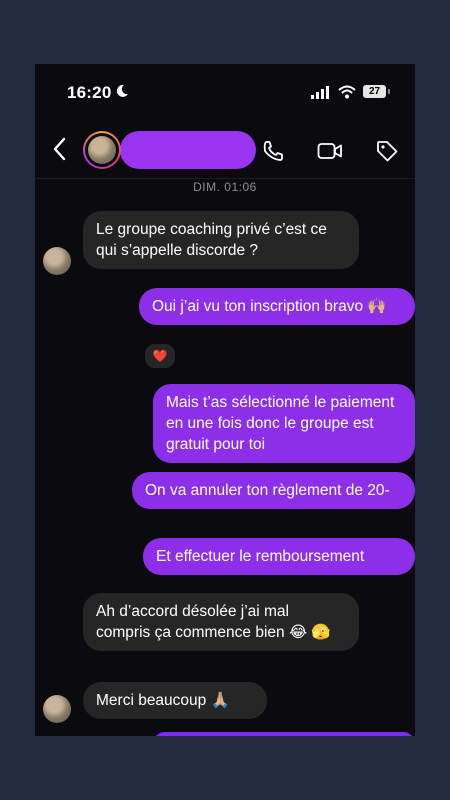 The width and height of the screenshot is (450, 800). What do you see at coordinates (102, 150) in the screenshot?
I see `contact-avatar` at bounding box center [102, 150].